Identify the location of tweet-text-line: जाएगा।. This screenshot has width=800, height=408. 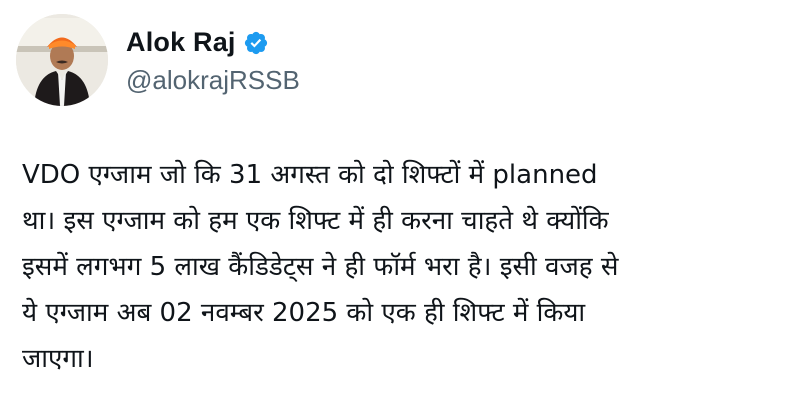
(58, 359).